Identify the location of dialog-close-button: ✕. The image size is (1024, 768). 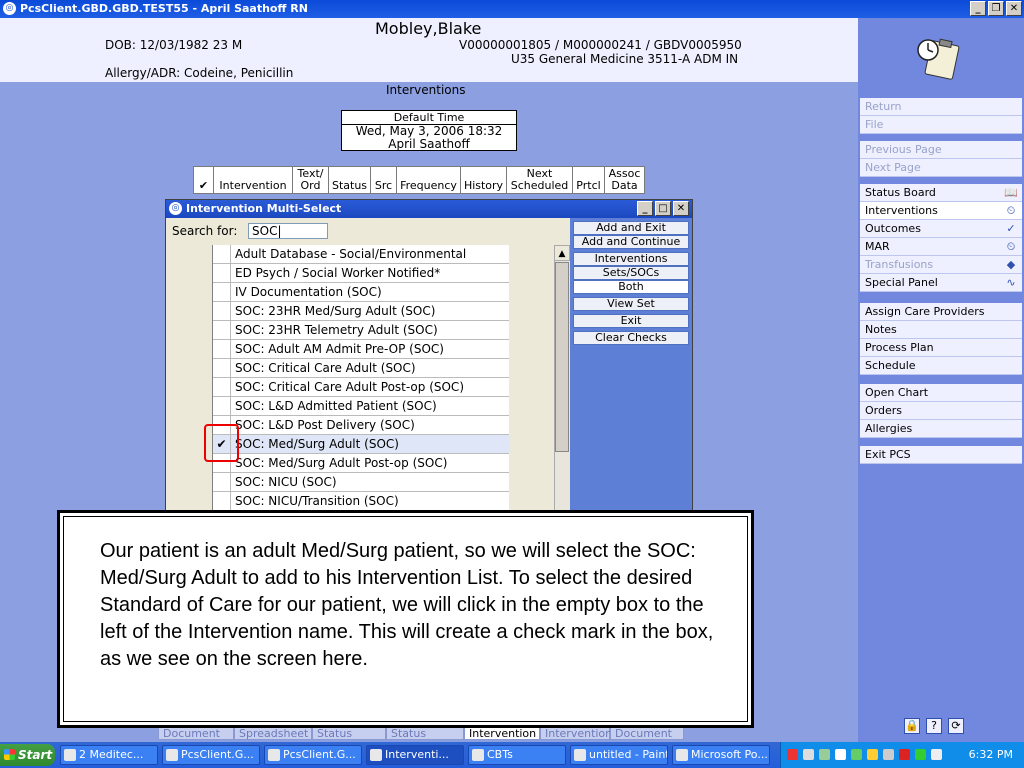
(681, 208).